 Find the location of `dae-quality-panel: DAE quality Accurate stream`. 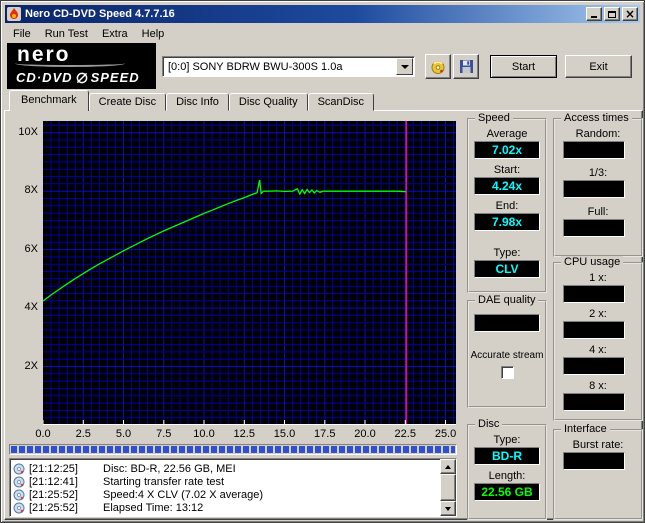

dae-quality-panel: DAE quality Accurate stream is located at coordinates (507, 351).